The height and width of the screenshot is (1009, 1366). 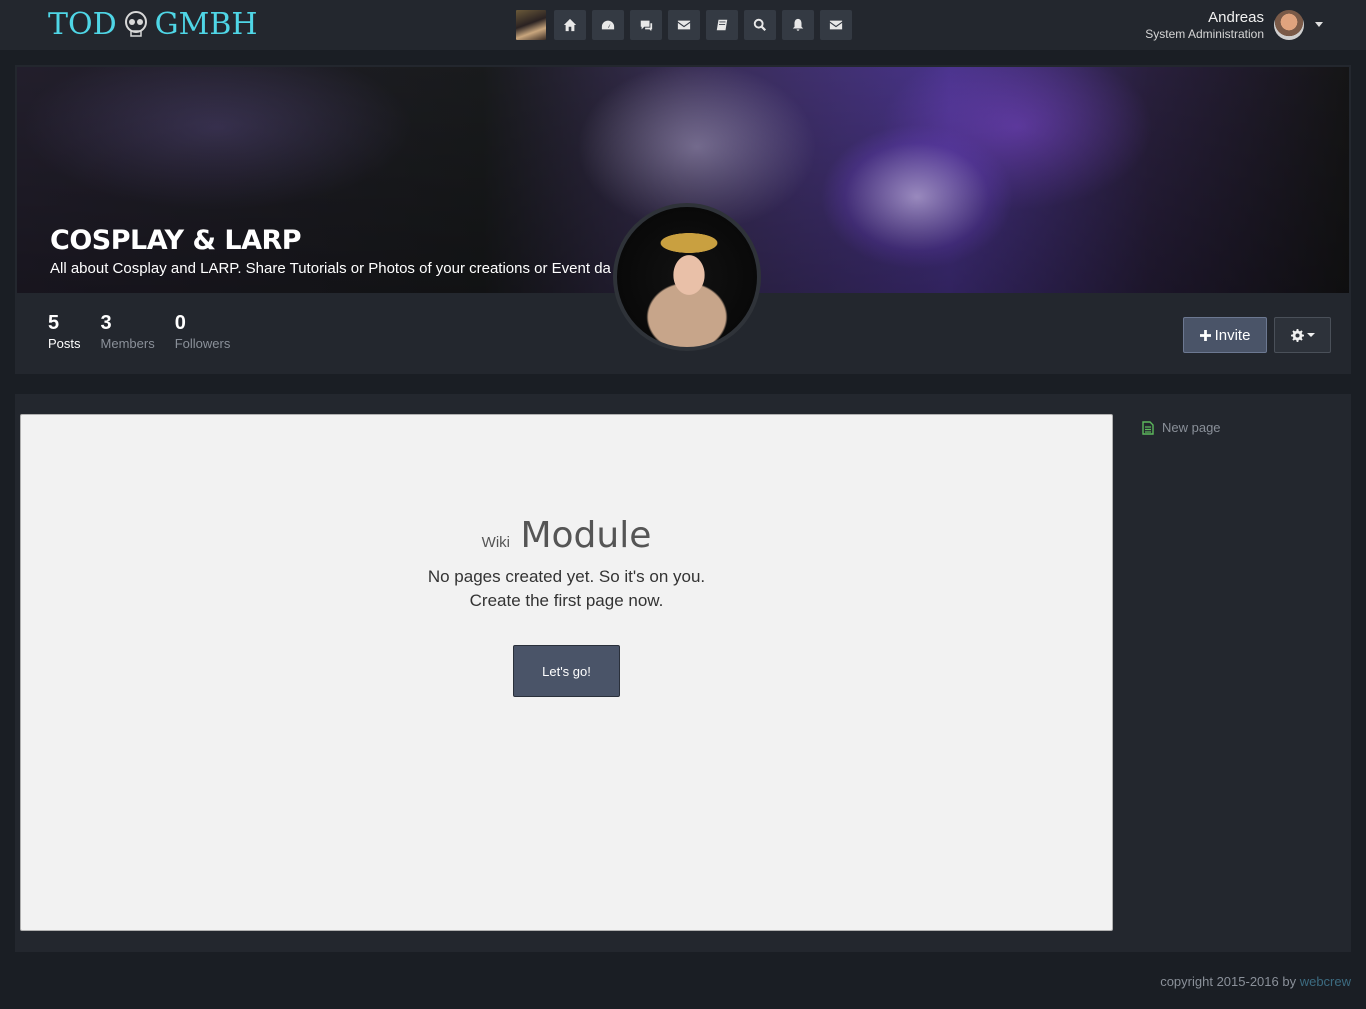 I want to click on stat-members-label: Members, so click(x=127, y=343).